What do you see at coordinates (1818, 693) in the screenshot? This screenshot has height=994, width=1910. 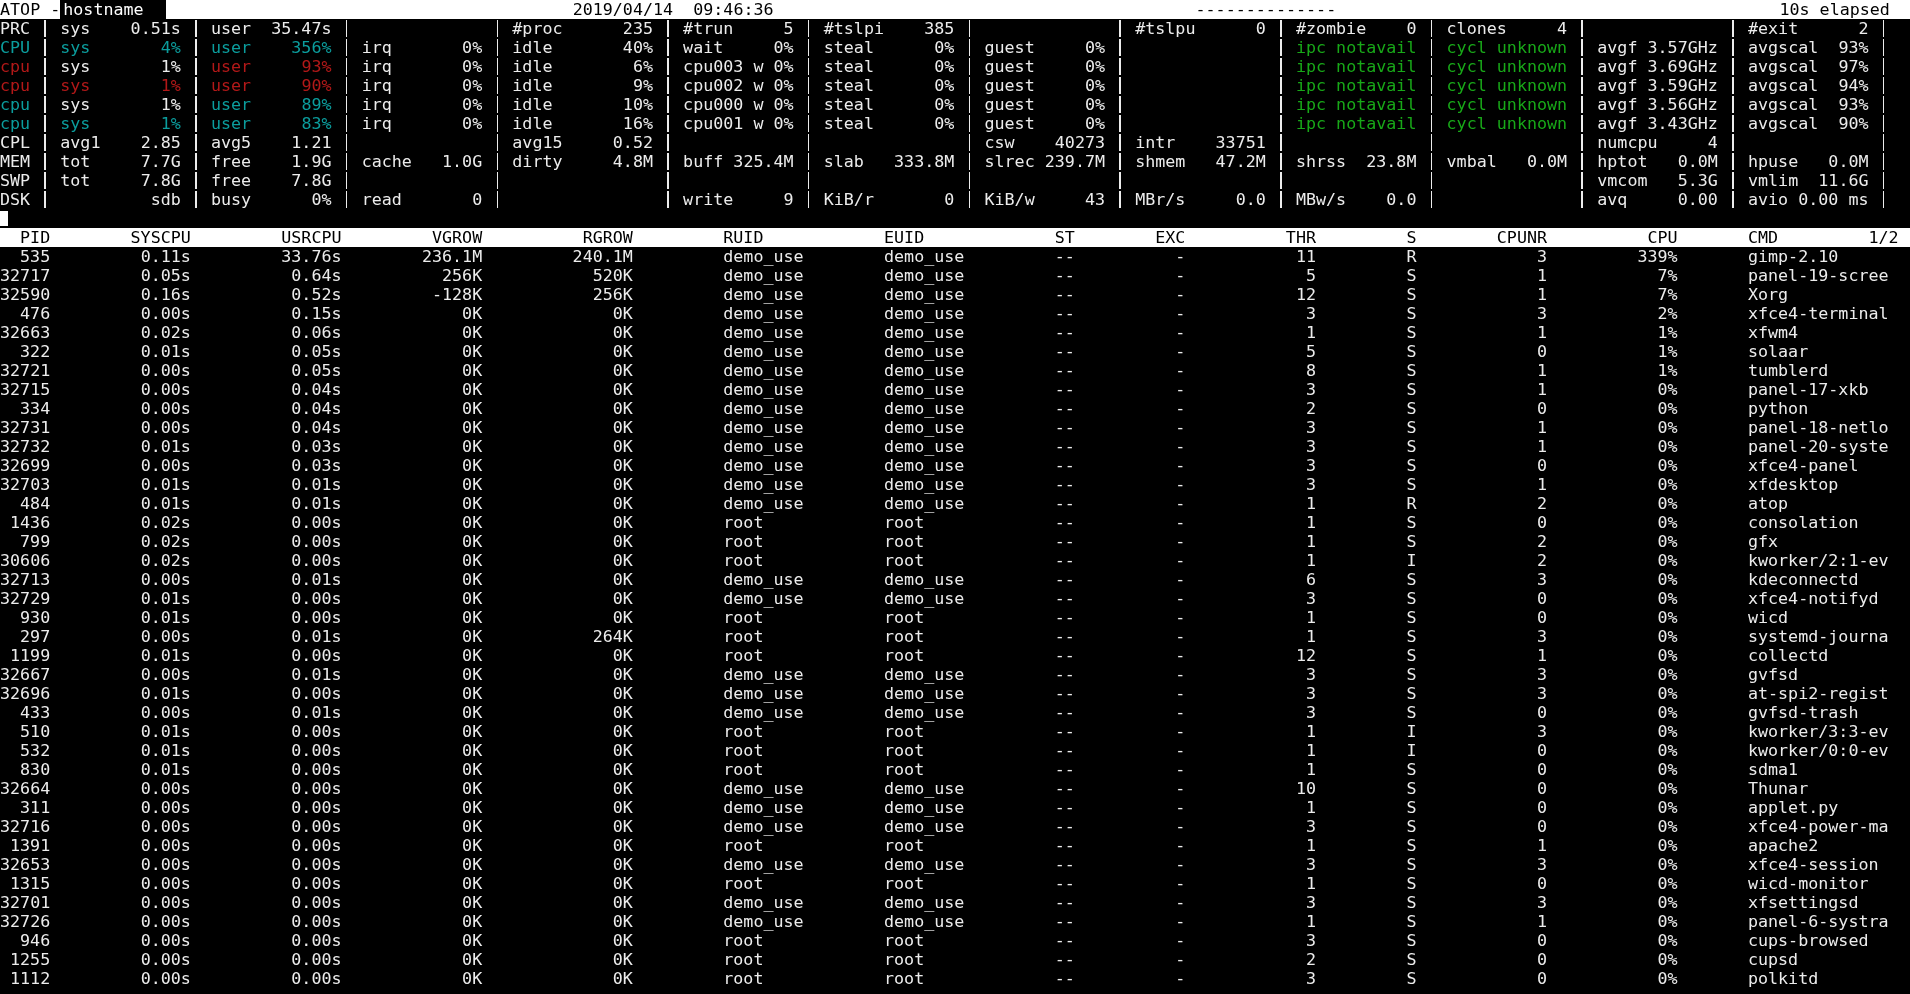 I see `table-cell: at-spi2-regist` at bounding box center [1818, 693].